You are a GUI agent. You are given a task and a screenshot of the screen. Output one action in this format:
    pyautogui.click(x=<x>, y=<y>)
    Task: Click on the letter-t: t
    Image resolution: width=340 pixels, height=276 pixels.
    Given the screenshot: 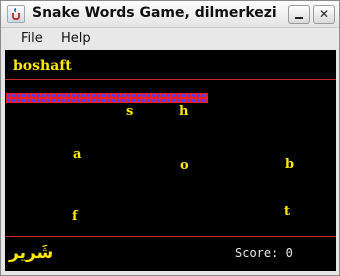 What is the action you would take?
    pyautogui.click(x=287, y=211)
    